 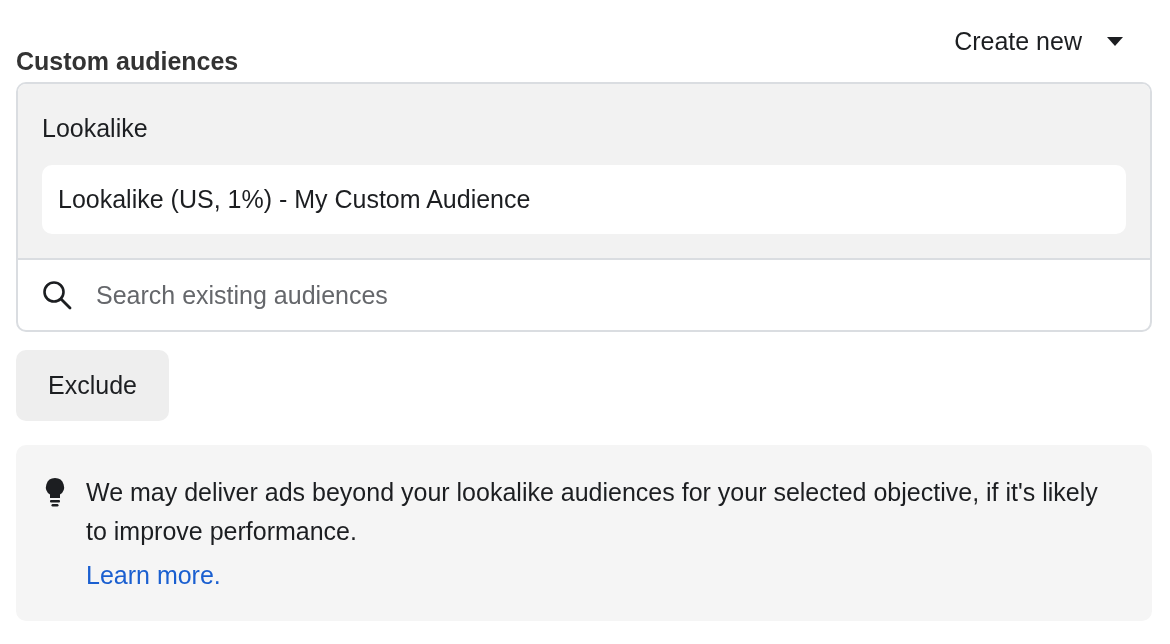 What do you see at coordinates (55, 492) in the screenshot?
I see `lightbulb-icon` at bounding box center [55, 492].